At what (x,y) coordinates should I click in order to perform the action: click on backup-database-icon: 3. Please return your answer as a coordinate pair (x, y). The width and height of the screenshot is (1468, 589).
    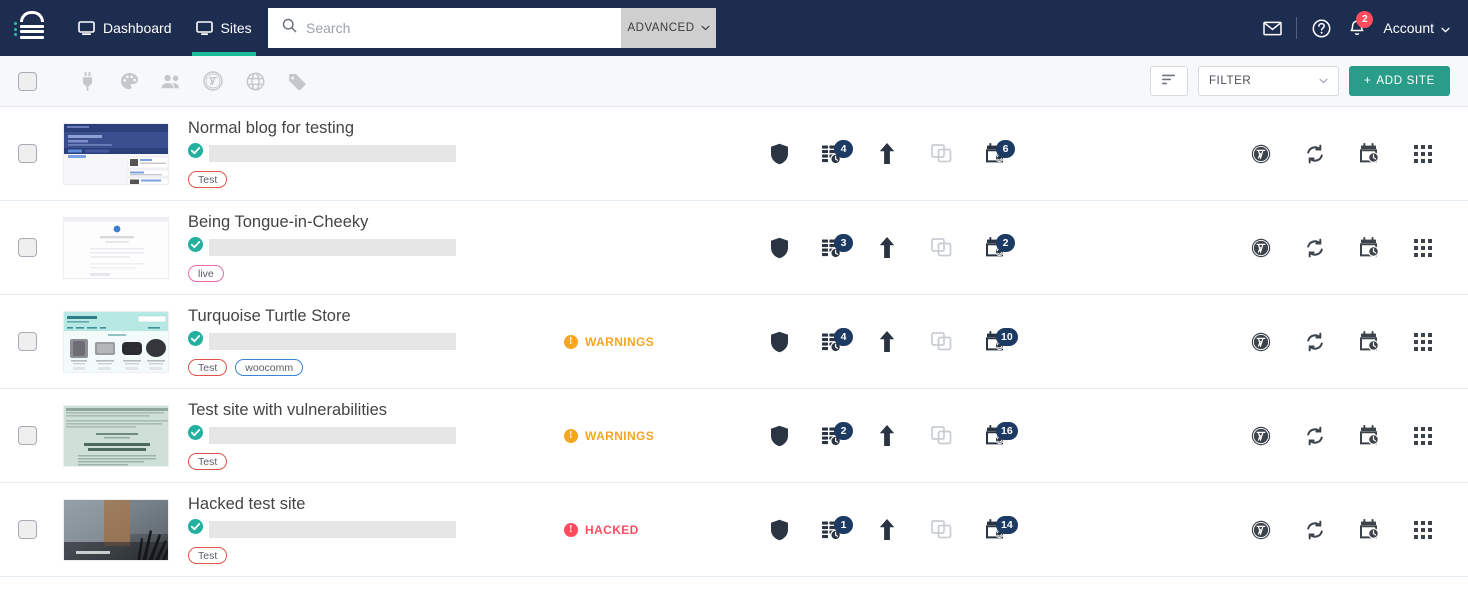
    Looking at the image, I should click on (833, 248).